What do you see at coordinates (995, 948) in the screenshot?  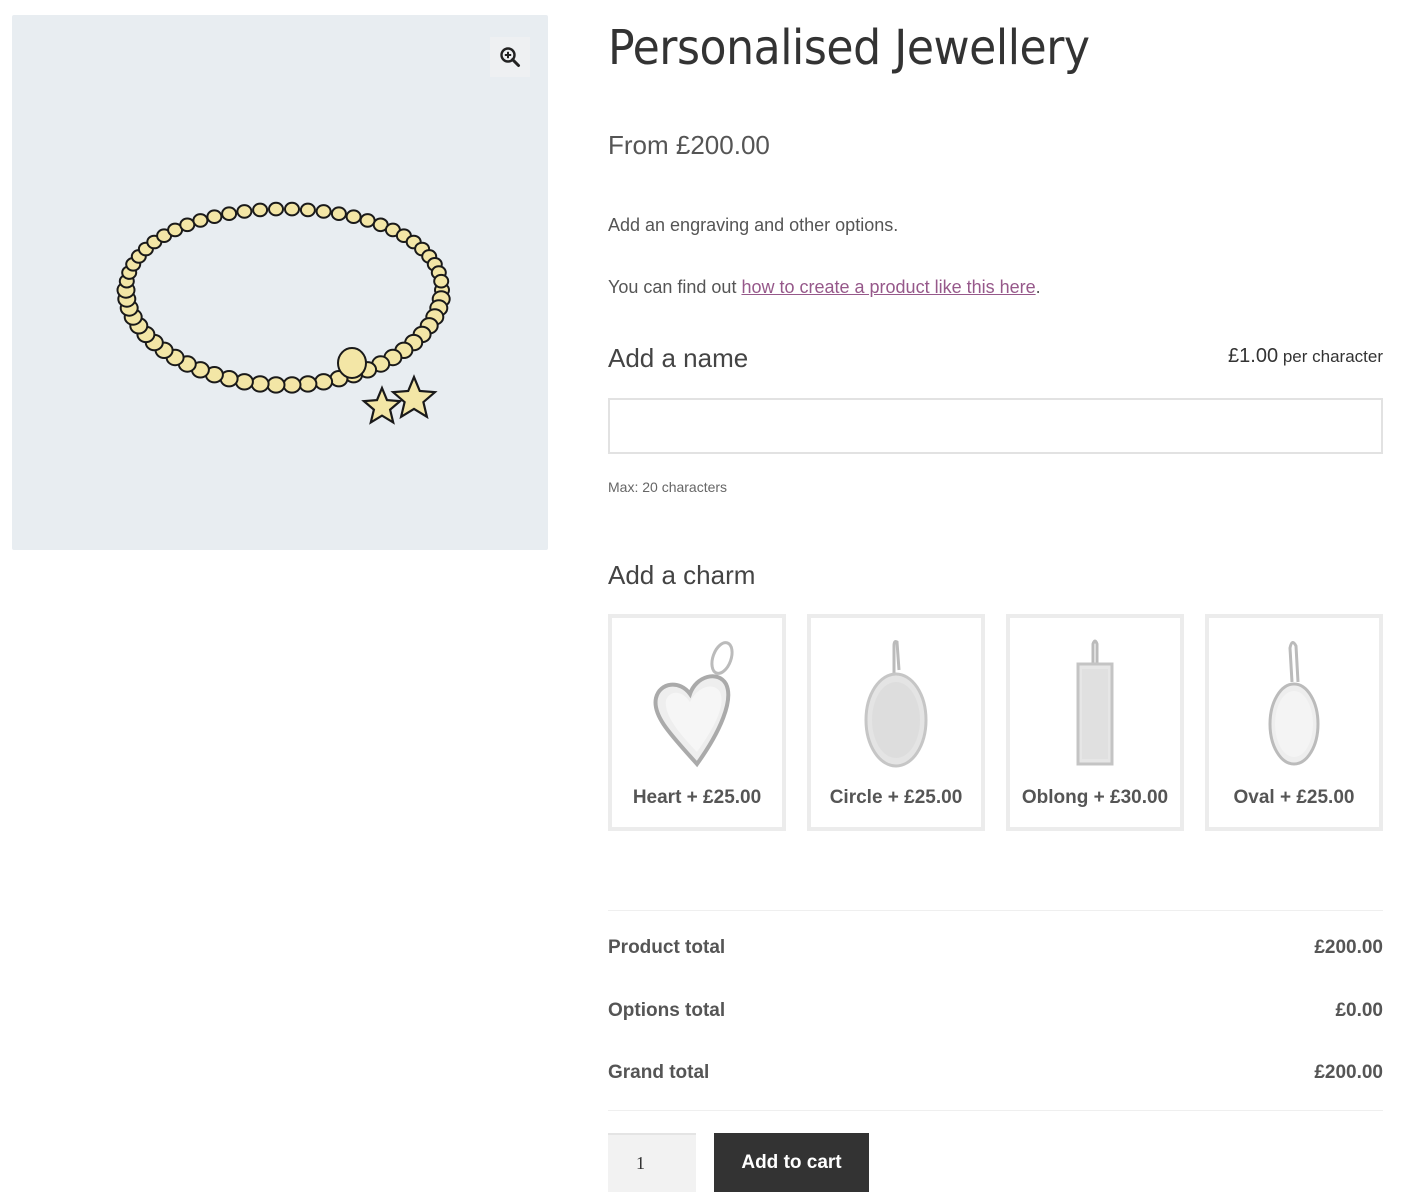 I see `totals-row-product: Product total £200.00` at bounding box center [995, 948].